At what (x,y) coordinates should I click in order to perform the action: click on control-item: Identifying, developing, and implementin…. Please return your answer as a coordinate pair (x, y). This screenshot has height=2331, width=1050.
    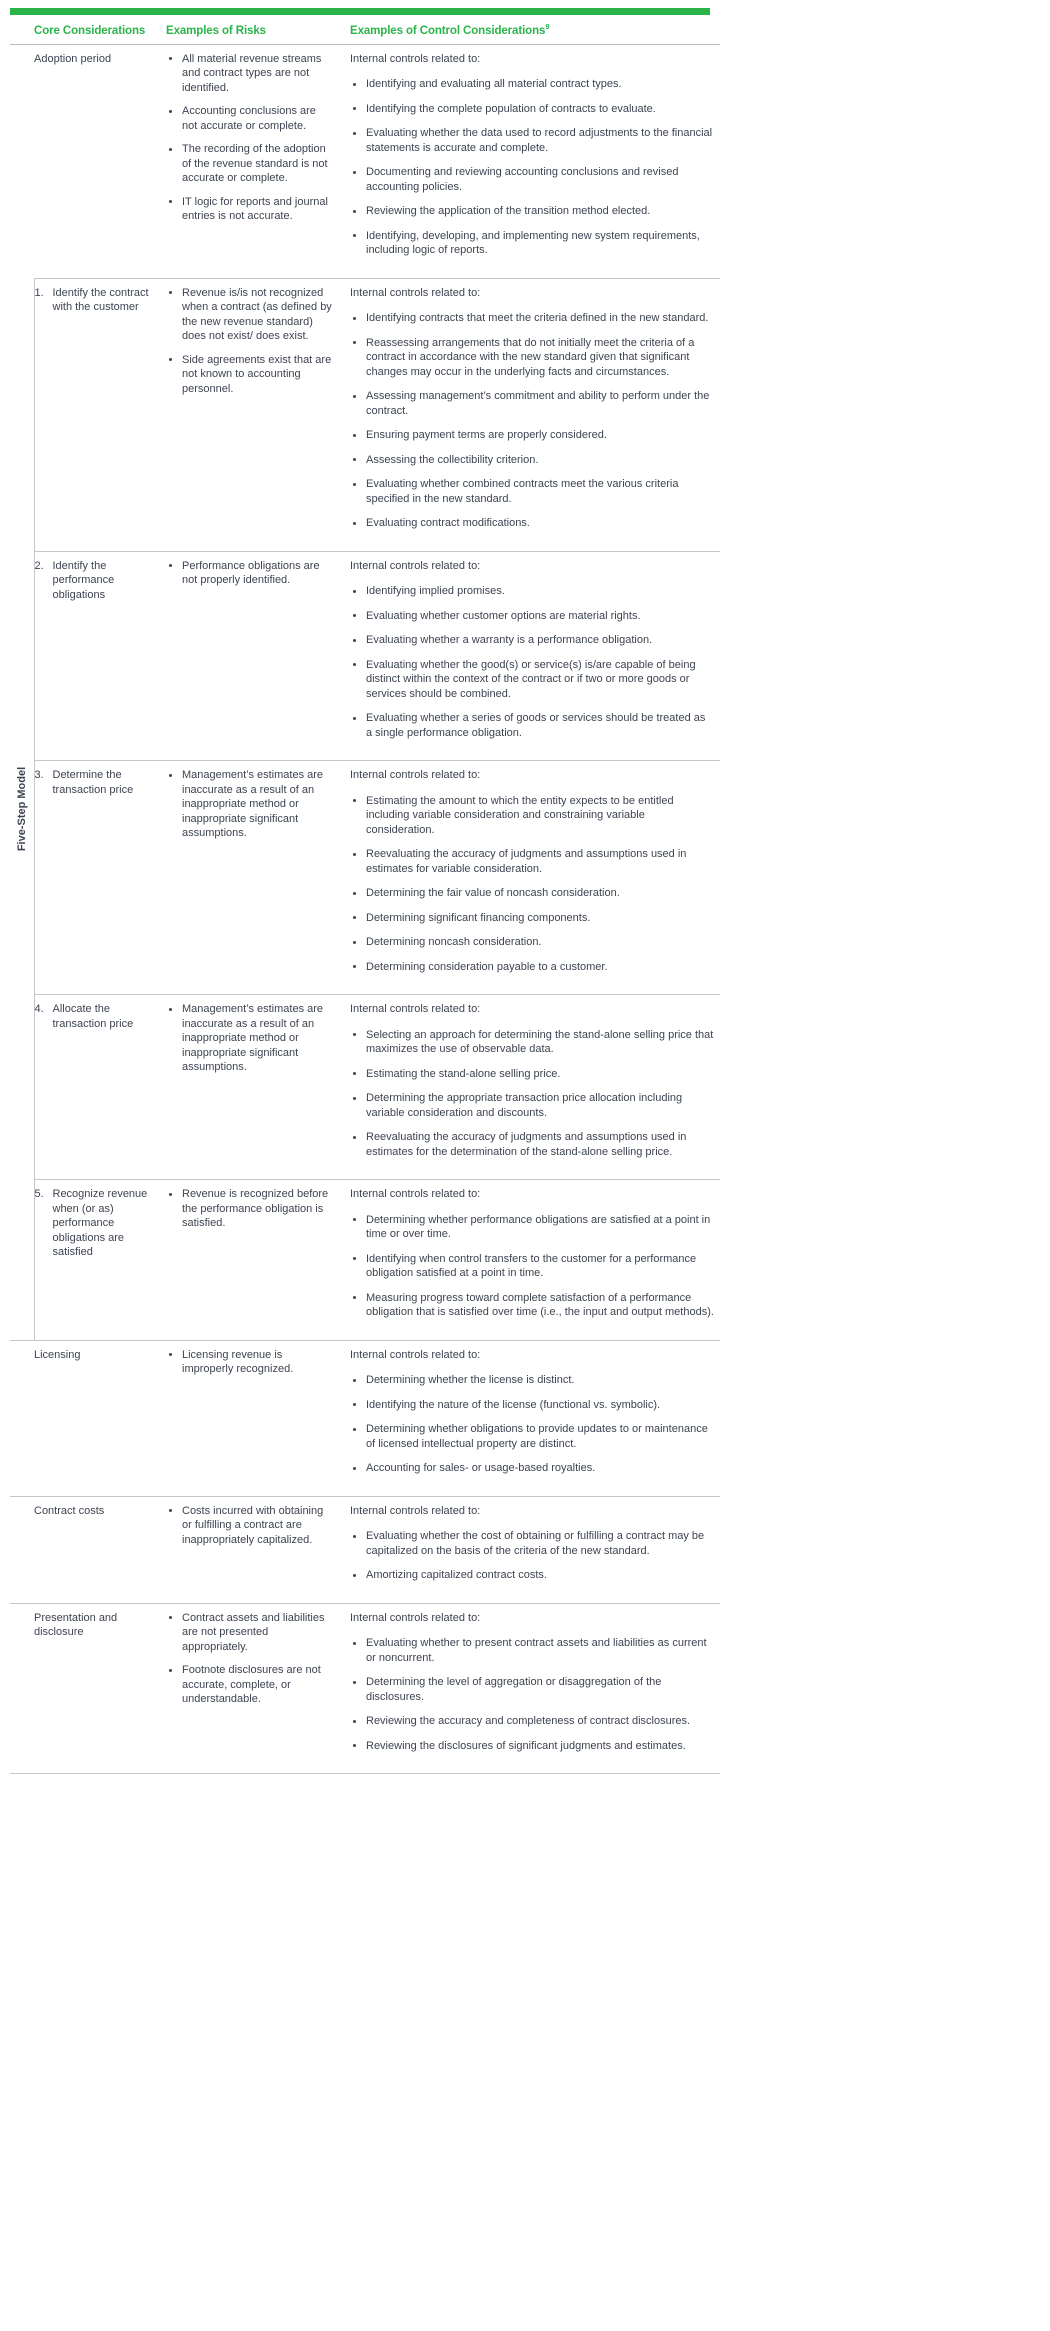
    Looking at the image, I should click on (532, 243).